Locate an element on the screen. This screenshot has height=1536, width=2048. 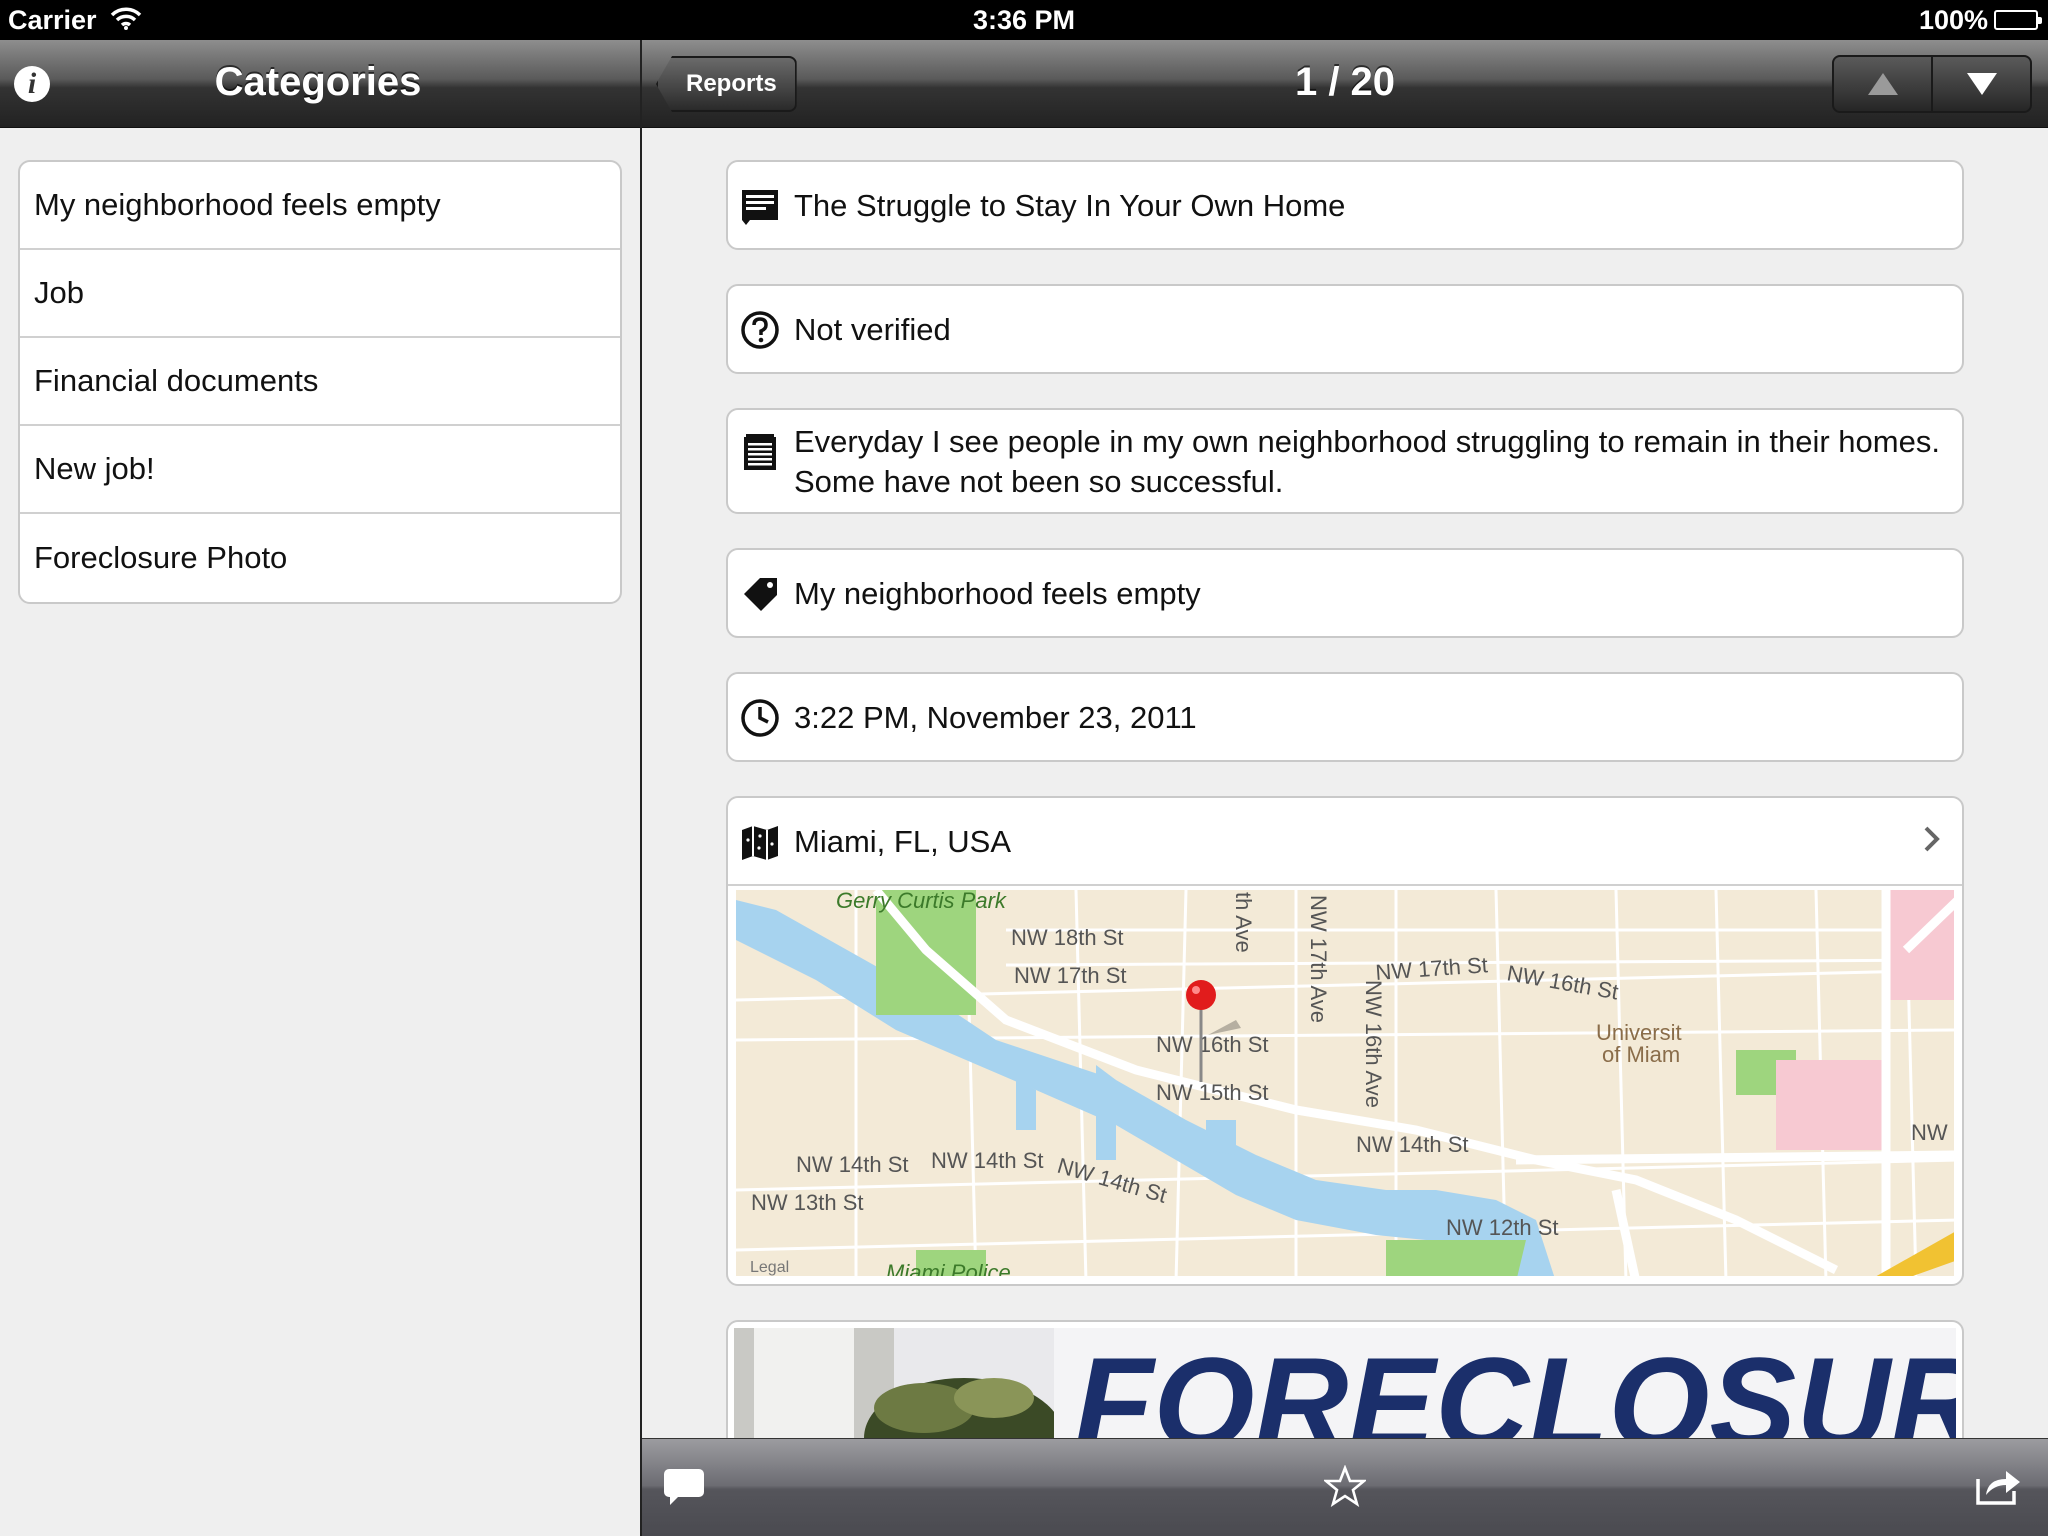
map-icon is located at coordinates (760, 843).